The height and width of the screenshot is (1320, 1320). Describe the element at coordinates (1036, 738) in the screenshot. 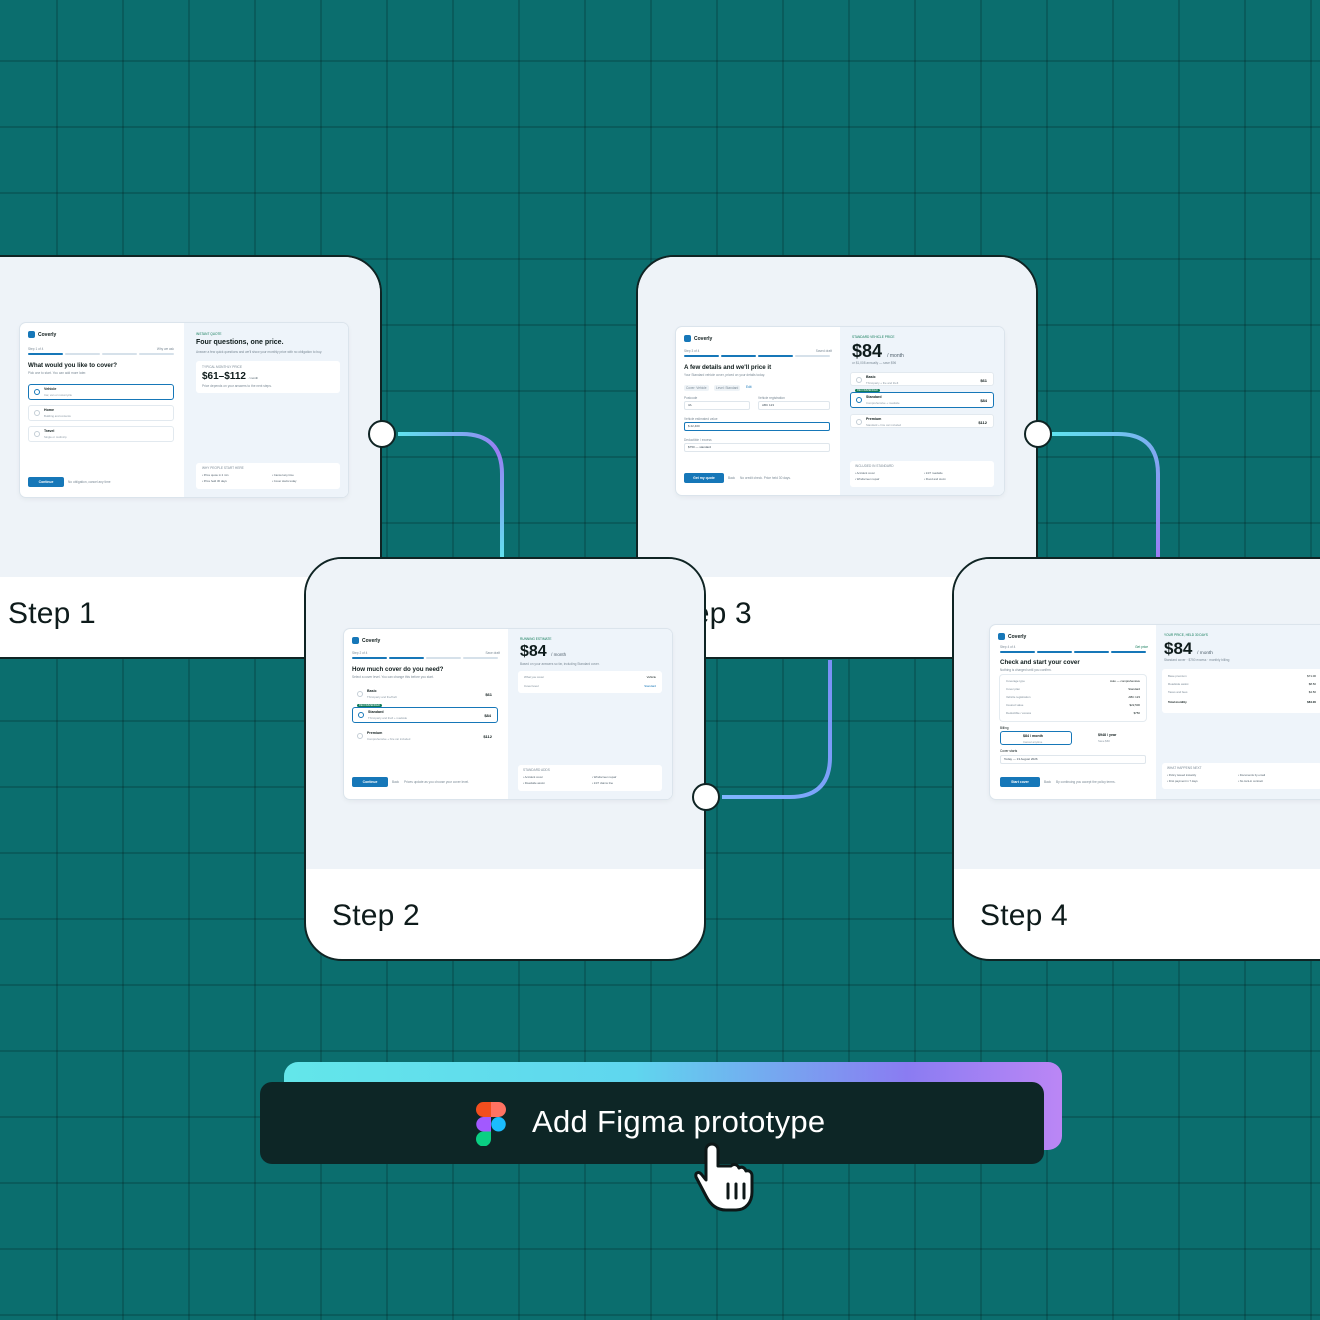

I see `billing-monthly-option: $84 / month Cancel anytime` at that location.